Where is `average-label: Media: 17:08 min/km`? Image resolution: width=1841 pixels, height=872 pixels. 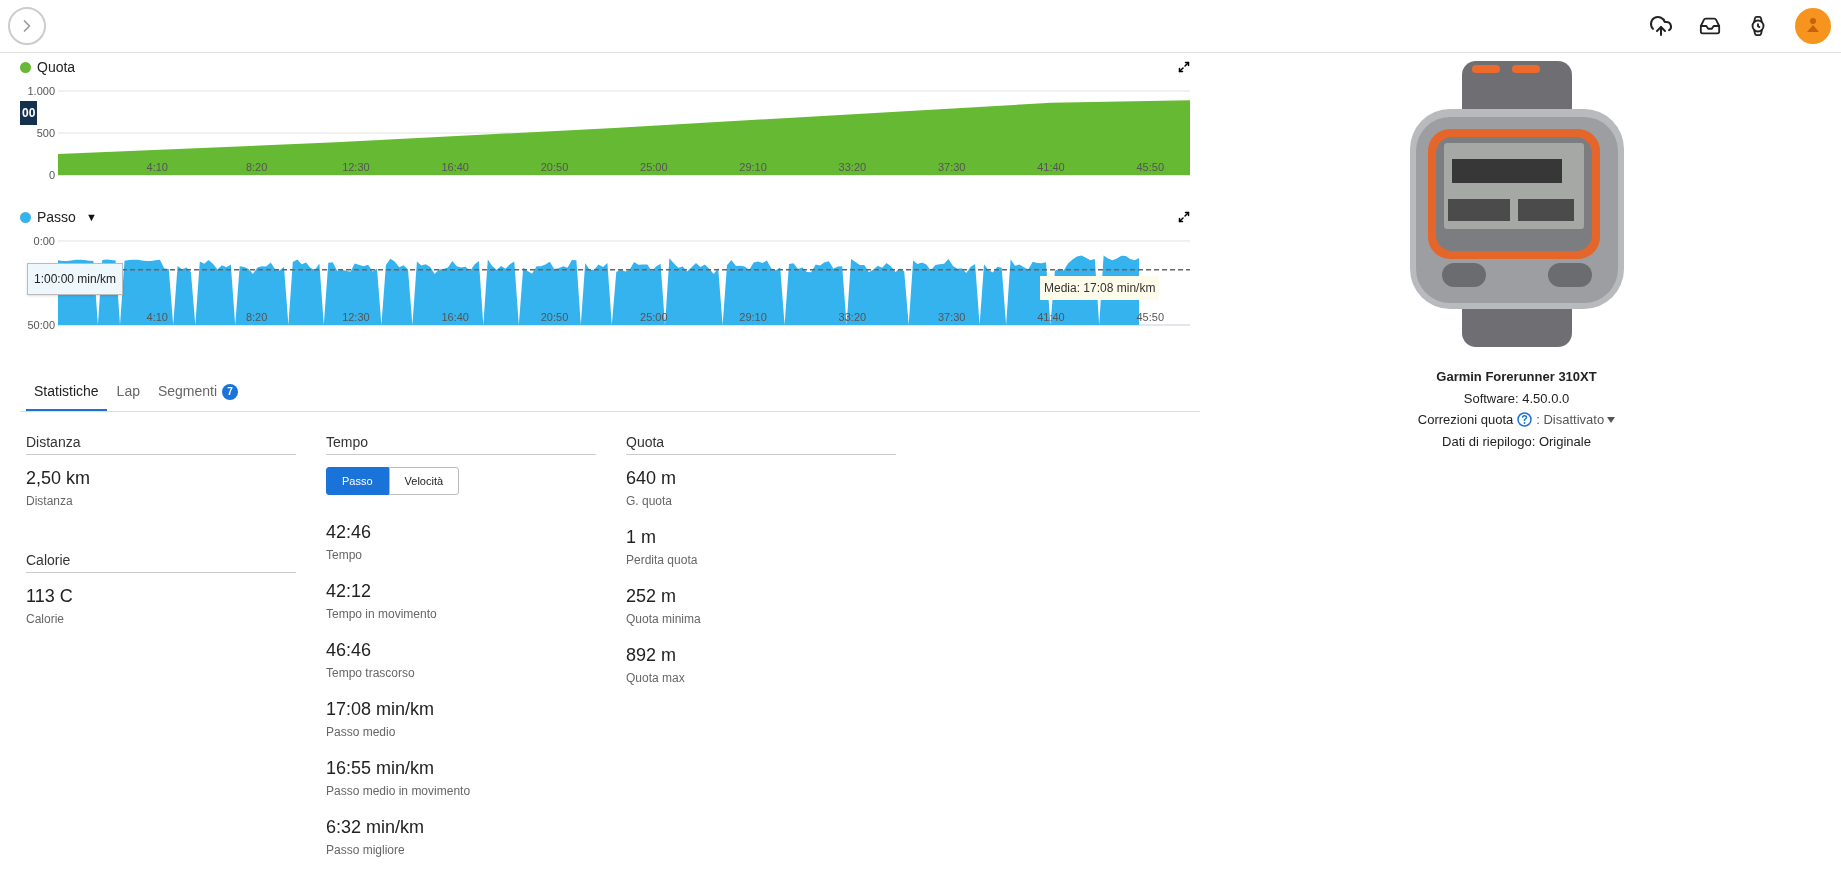
average-label: Media: 17:08 min/km is located at coordinates (1100, 287).